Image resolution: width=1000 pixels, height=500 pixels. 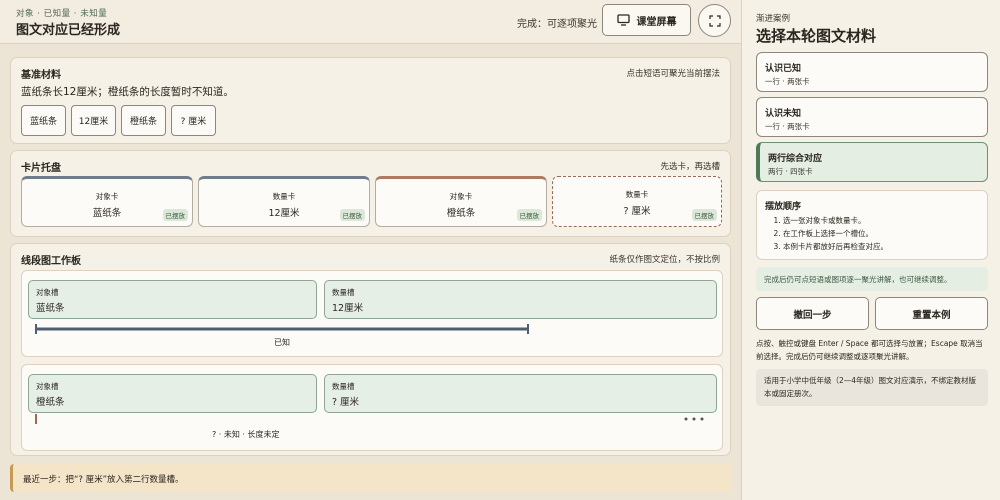 What do you see at coordinates (370, 22) in the screenshot?
I see `top-header: 对象 · 已知量 · 未知量 图文对应已经形成 完成：可逐项聚光 课堂屏幕` at bounding box center [370, 22].